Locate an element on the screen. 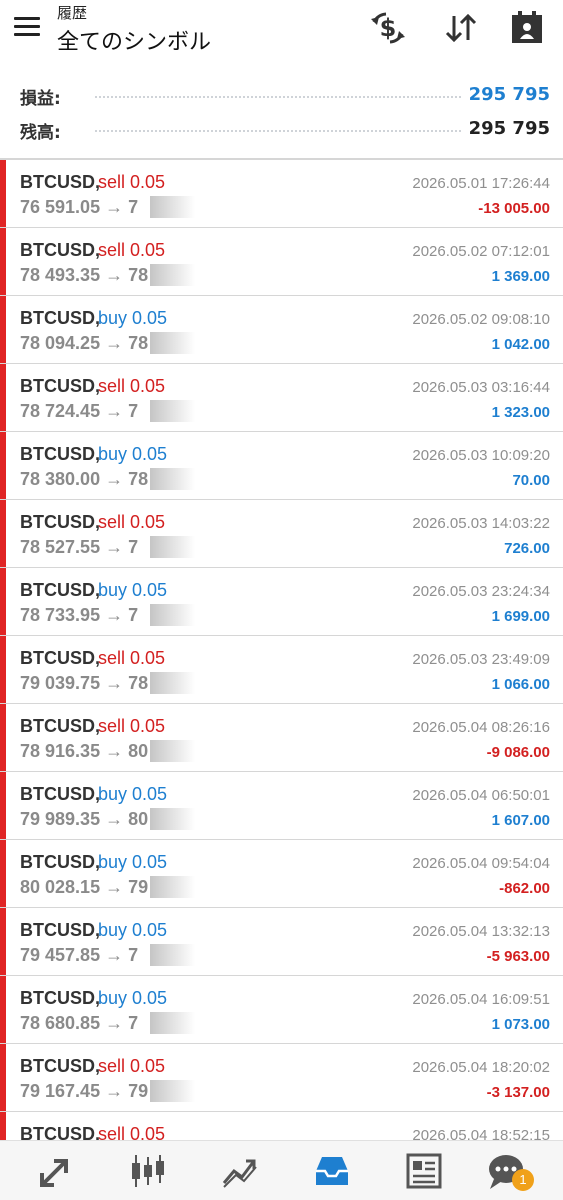 The image size is (563, 1200). balance-label: 残高: is located at coordinates (43, 130).